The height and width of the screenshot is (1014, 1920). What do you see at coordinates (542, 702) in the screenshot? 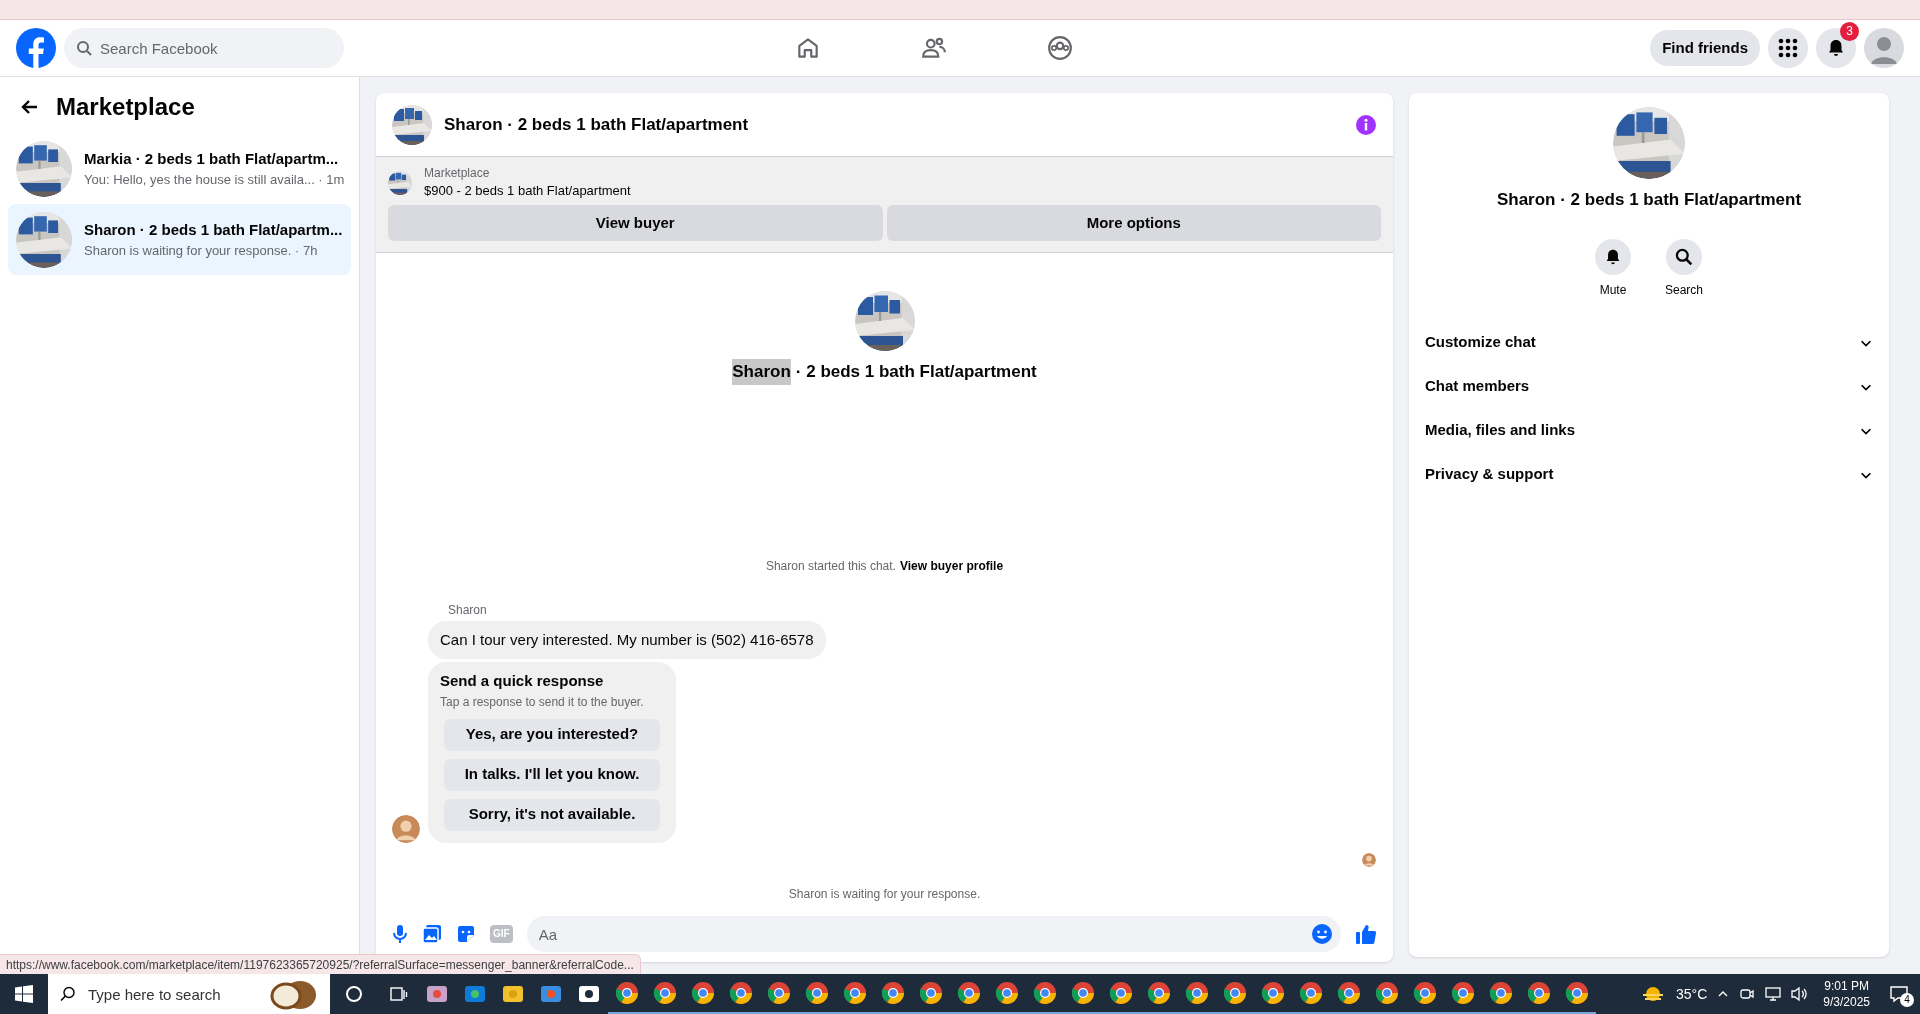
I see `quick-response-hint: Tap a response to send it to the buyer.` at bounding box center [542, 702].